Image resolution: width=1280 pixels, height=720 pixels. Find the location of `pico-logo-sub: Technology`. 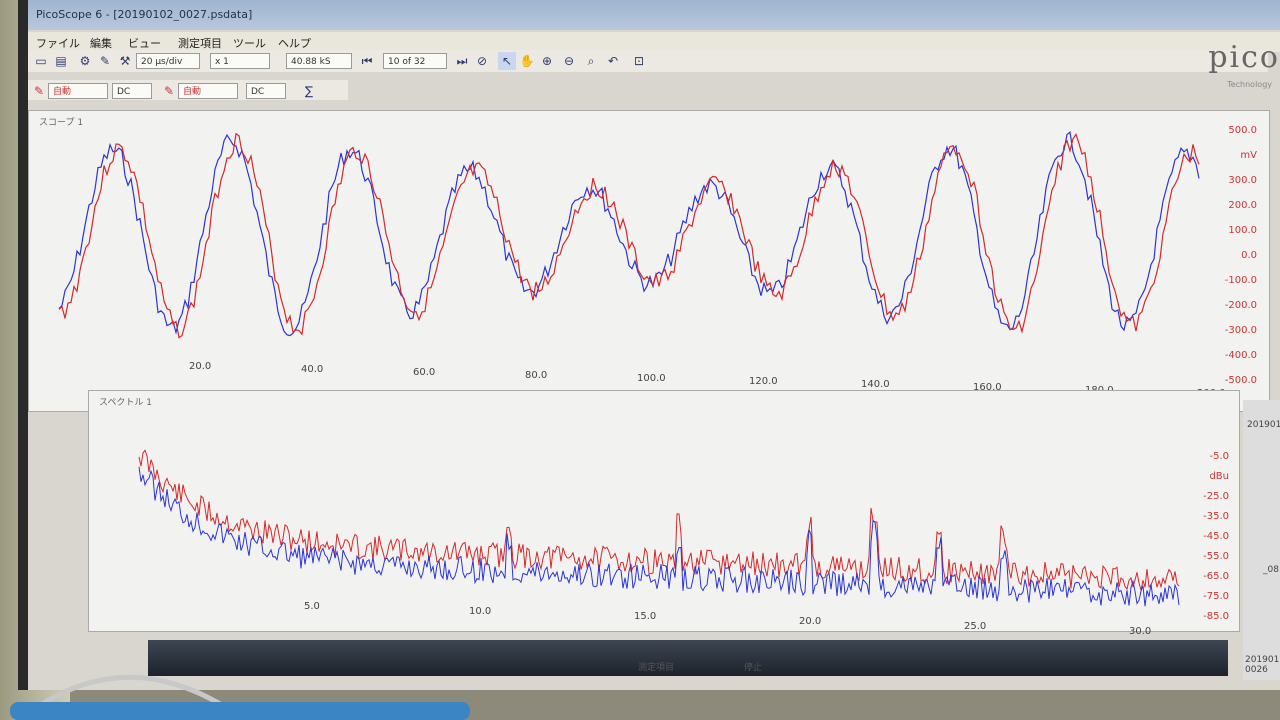

pico-logo-sub: Technology is located at coordinates (1249, 84).